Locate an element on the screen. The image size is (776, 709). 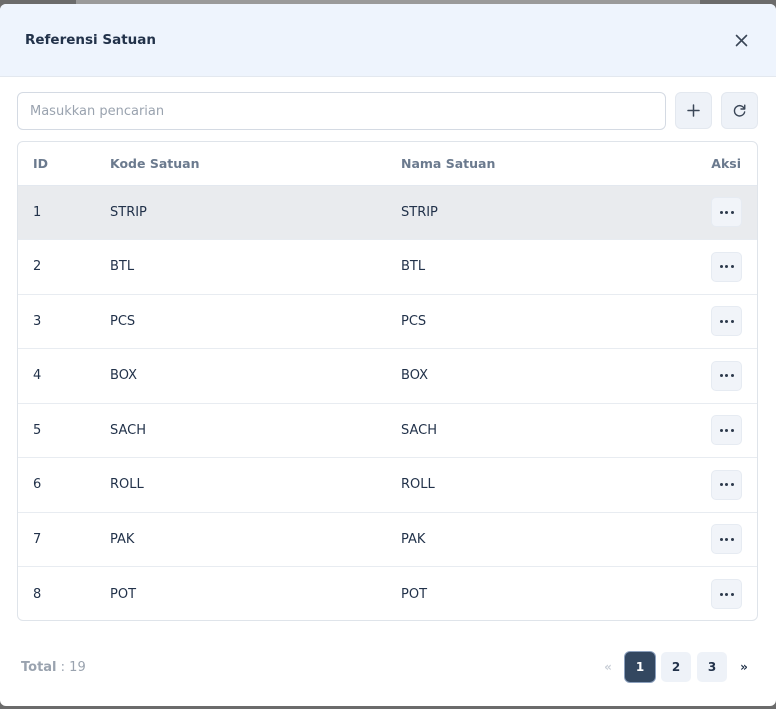
search-input is located at coordinates (341, 111).